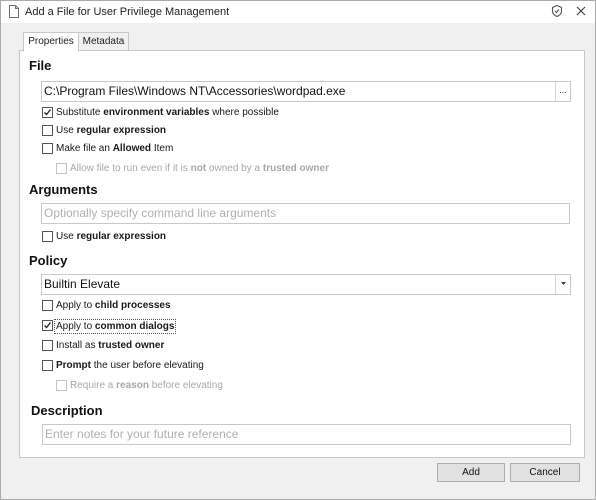 The image size is (596, 500). What do you see at coordinates (63, 189) in the screenshot?
I see `arguments-heading: Arguments` at bounding box center [63, 189].